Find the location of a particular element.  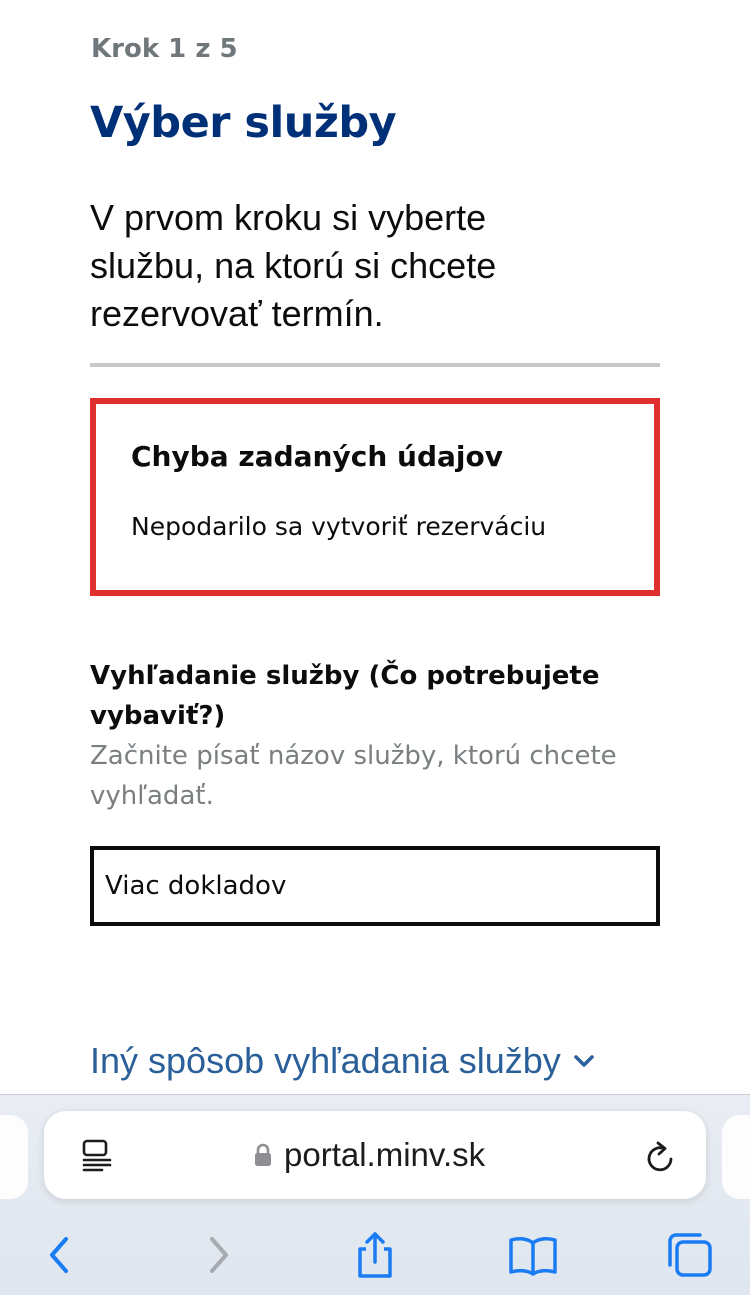

share-icon is located at coordinates (375, 1255).